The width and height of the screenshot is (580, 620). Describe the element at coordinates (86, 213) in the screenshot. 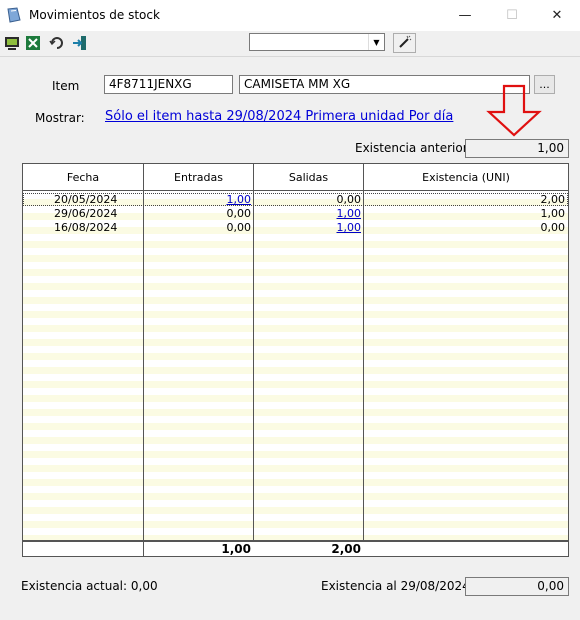

I see `cell-fecha: 29/06/2024` at that location.